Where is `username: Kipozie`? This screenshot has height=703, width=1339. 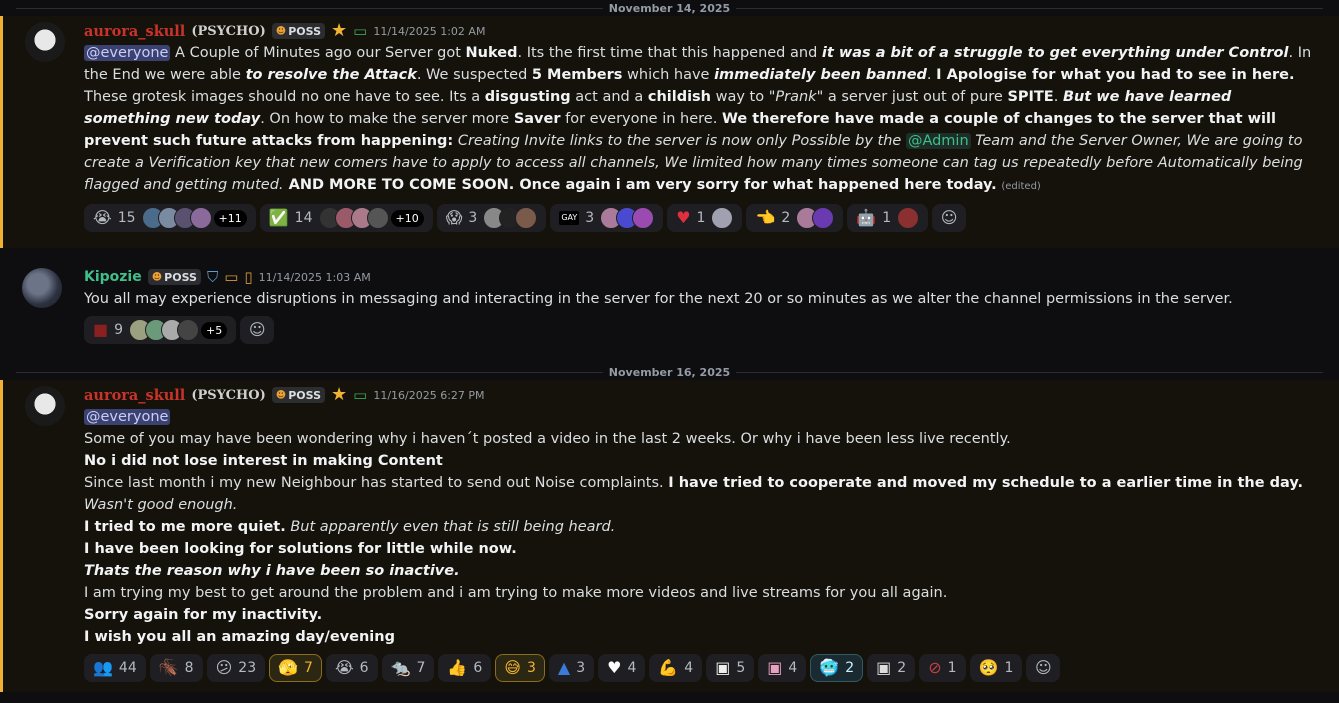 username: Kipozie is located at coordinates (113, 277).